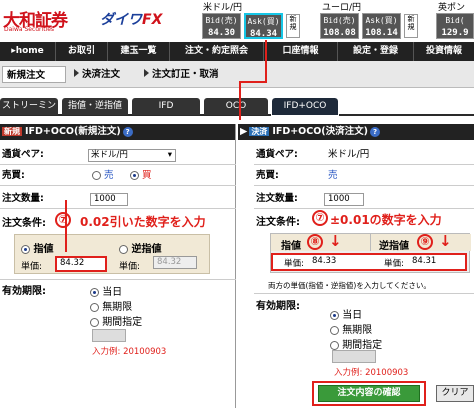 Image resolution: width=474 pixels, height=408 pixels. What do you see at coordinates (165, 91) in the screenshot?
I see `connector-spare` at bounding box center [165, 91].